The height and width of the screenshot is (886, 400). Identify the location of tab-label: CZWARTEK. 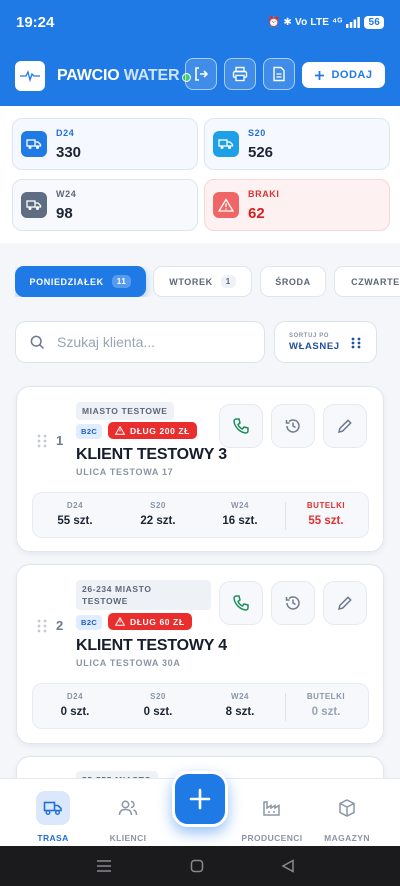
(375, 281).